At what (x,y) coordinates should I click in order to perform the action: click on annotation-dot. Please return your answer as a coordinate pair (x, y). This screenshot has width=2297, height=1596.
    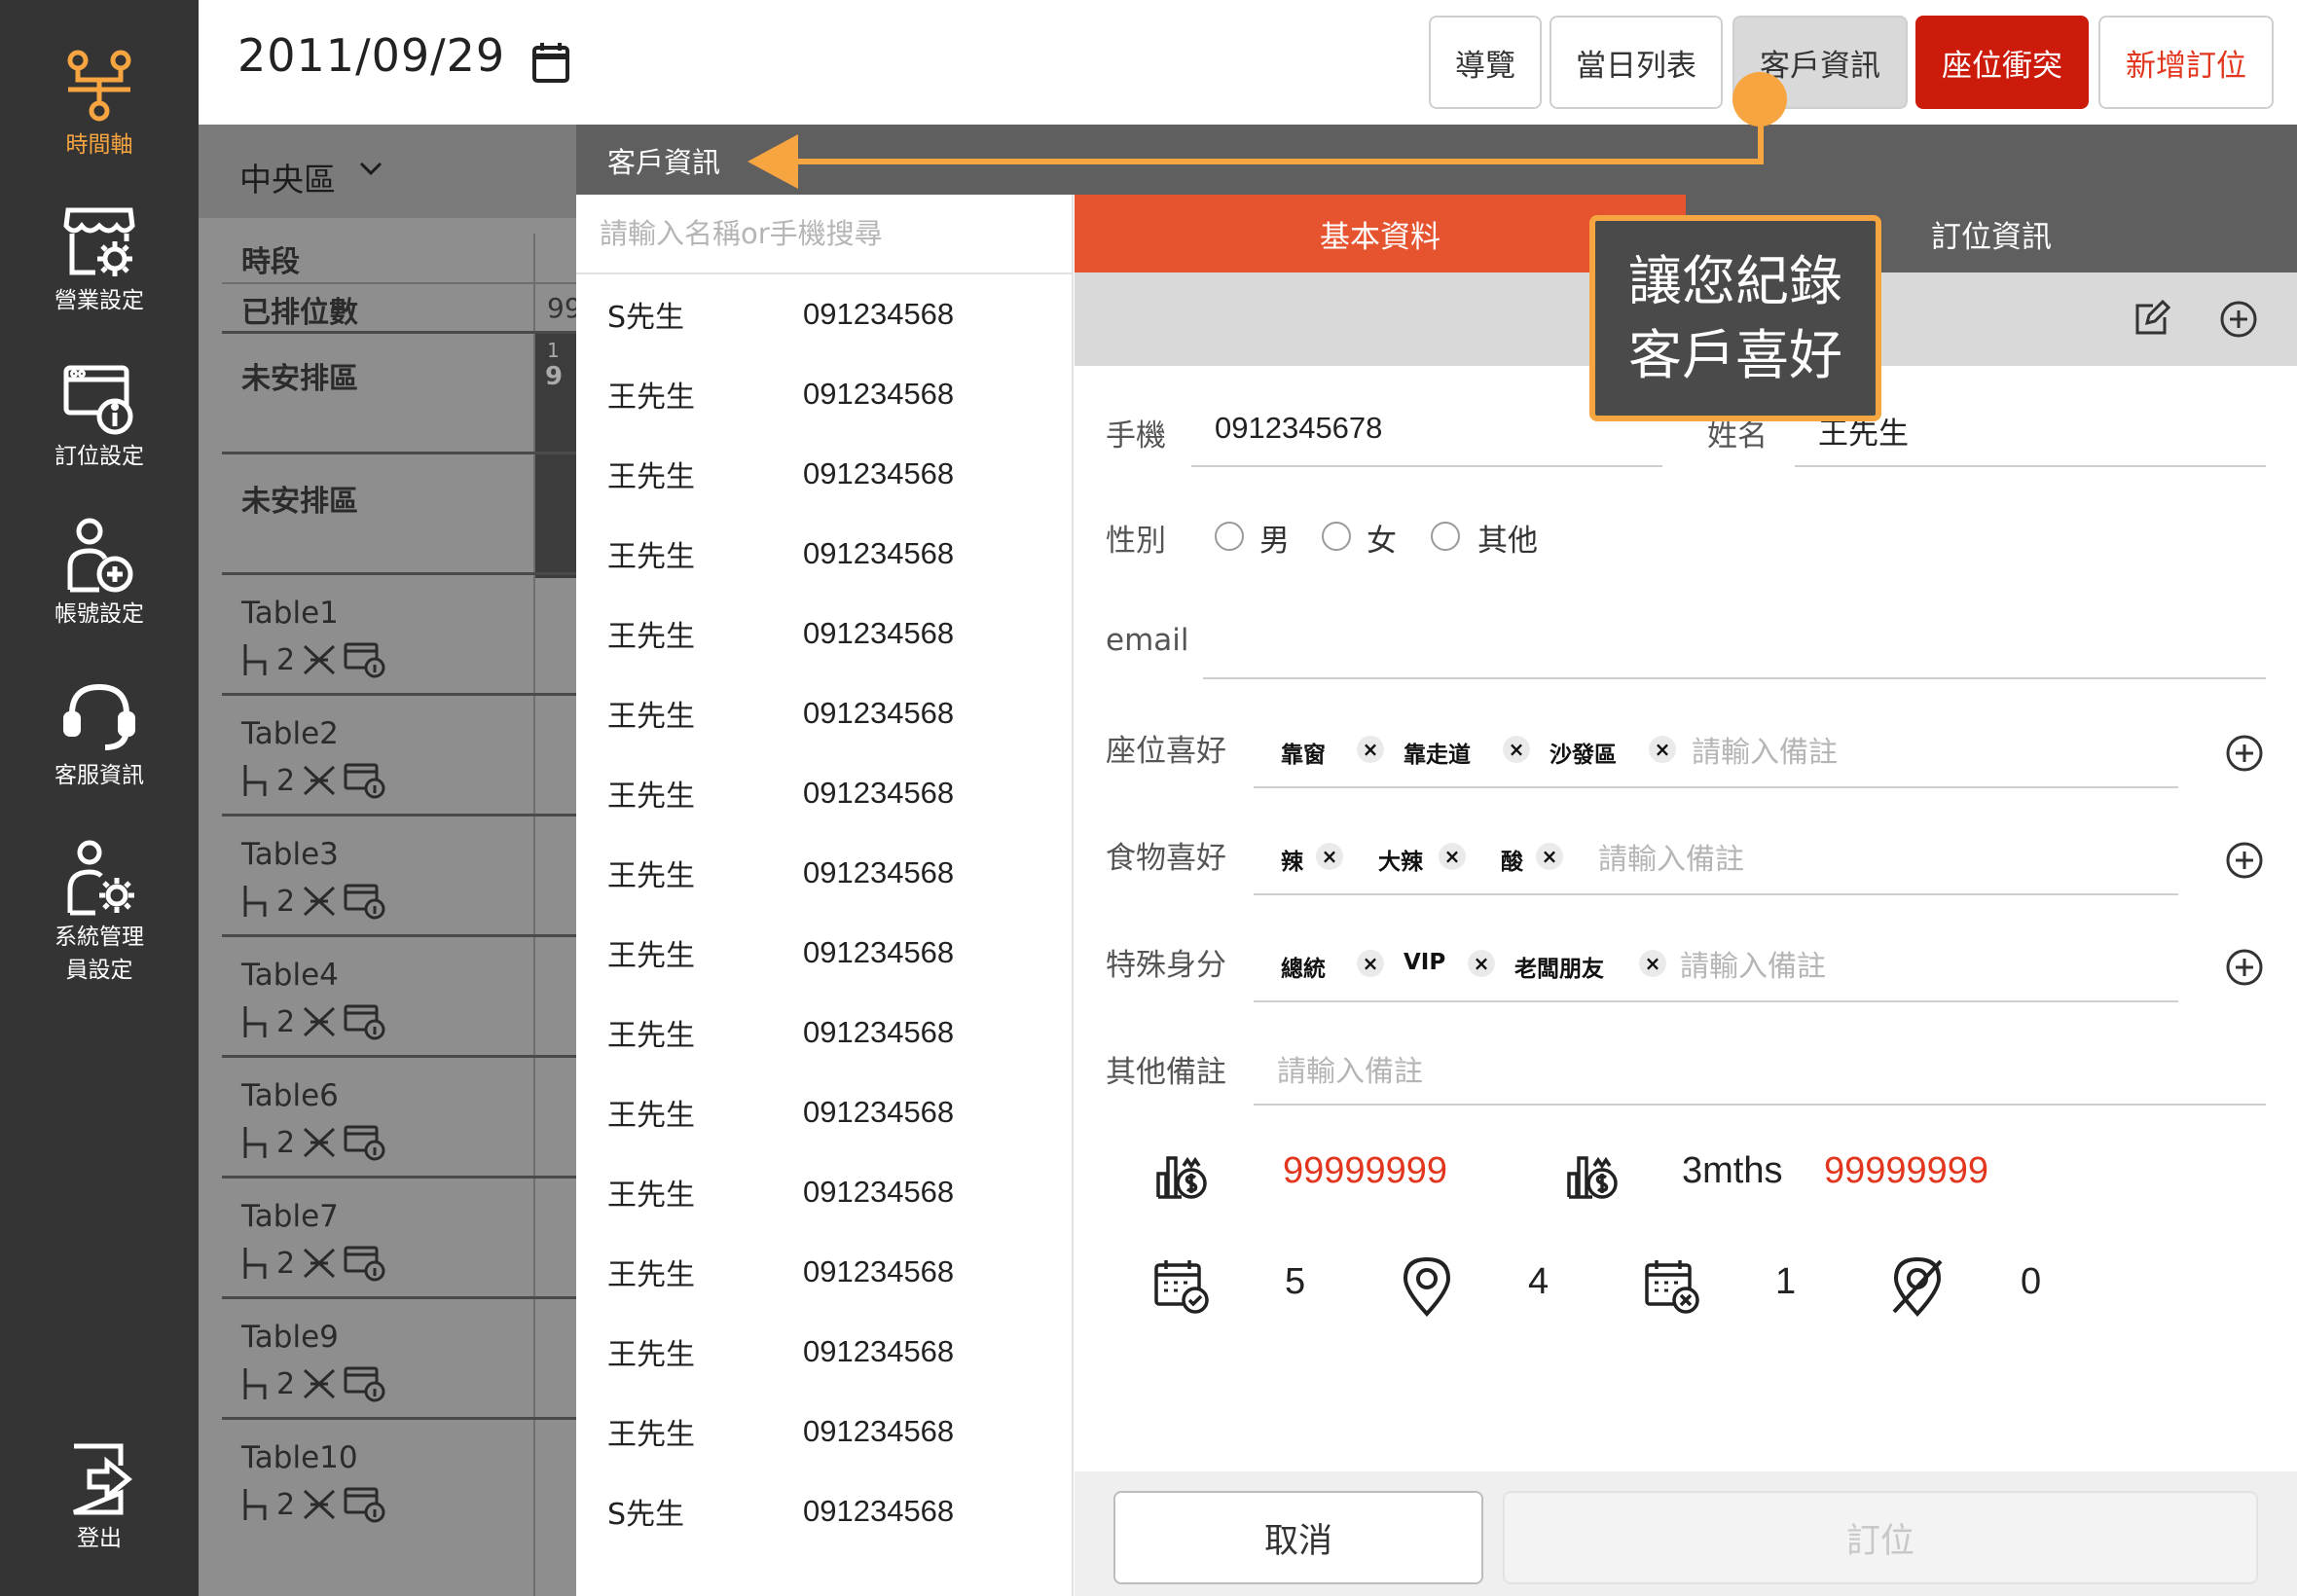
    Looking at the image, I should click on (1760, 99).